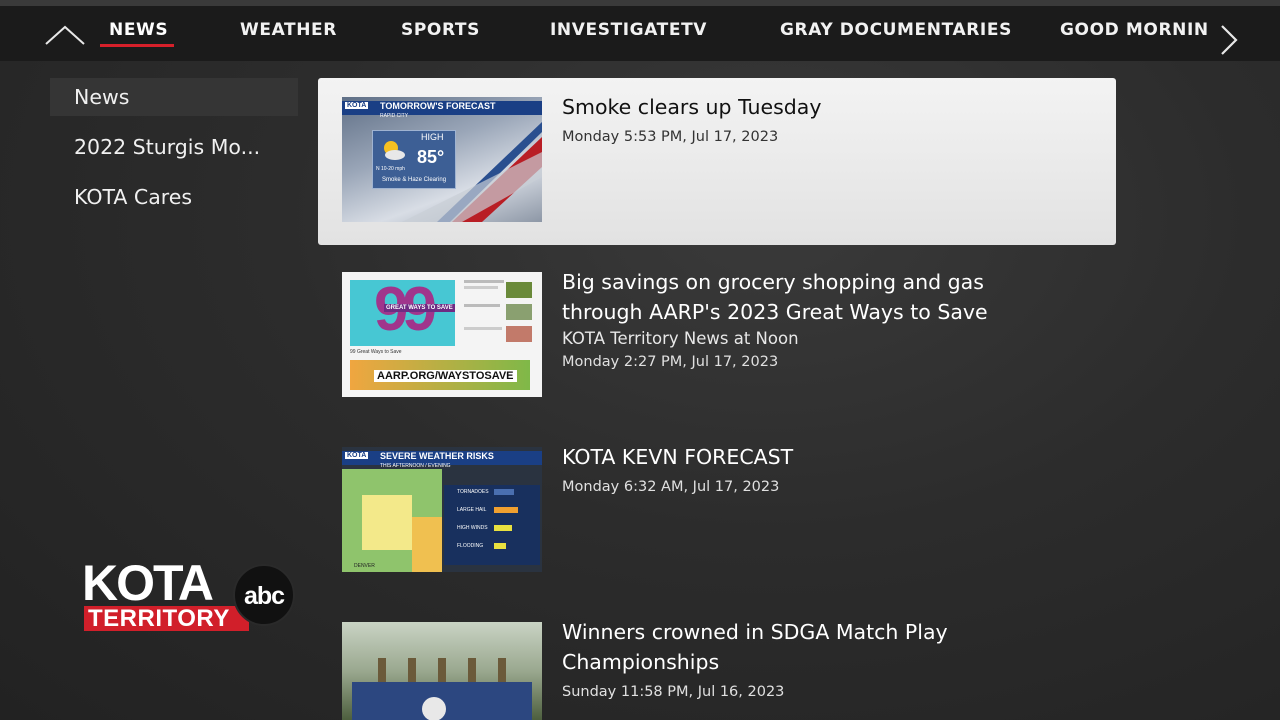  What do you see at coordinates (137, 45) in the screenshot?
I see `active-tab-indicator` at bounding box center [137, 45].